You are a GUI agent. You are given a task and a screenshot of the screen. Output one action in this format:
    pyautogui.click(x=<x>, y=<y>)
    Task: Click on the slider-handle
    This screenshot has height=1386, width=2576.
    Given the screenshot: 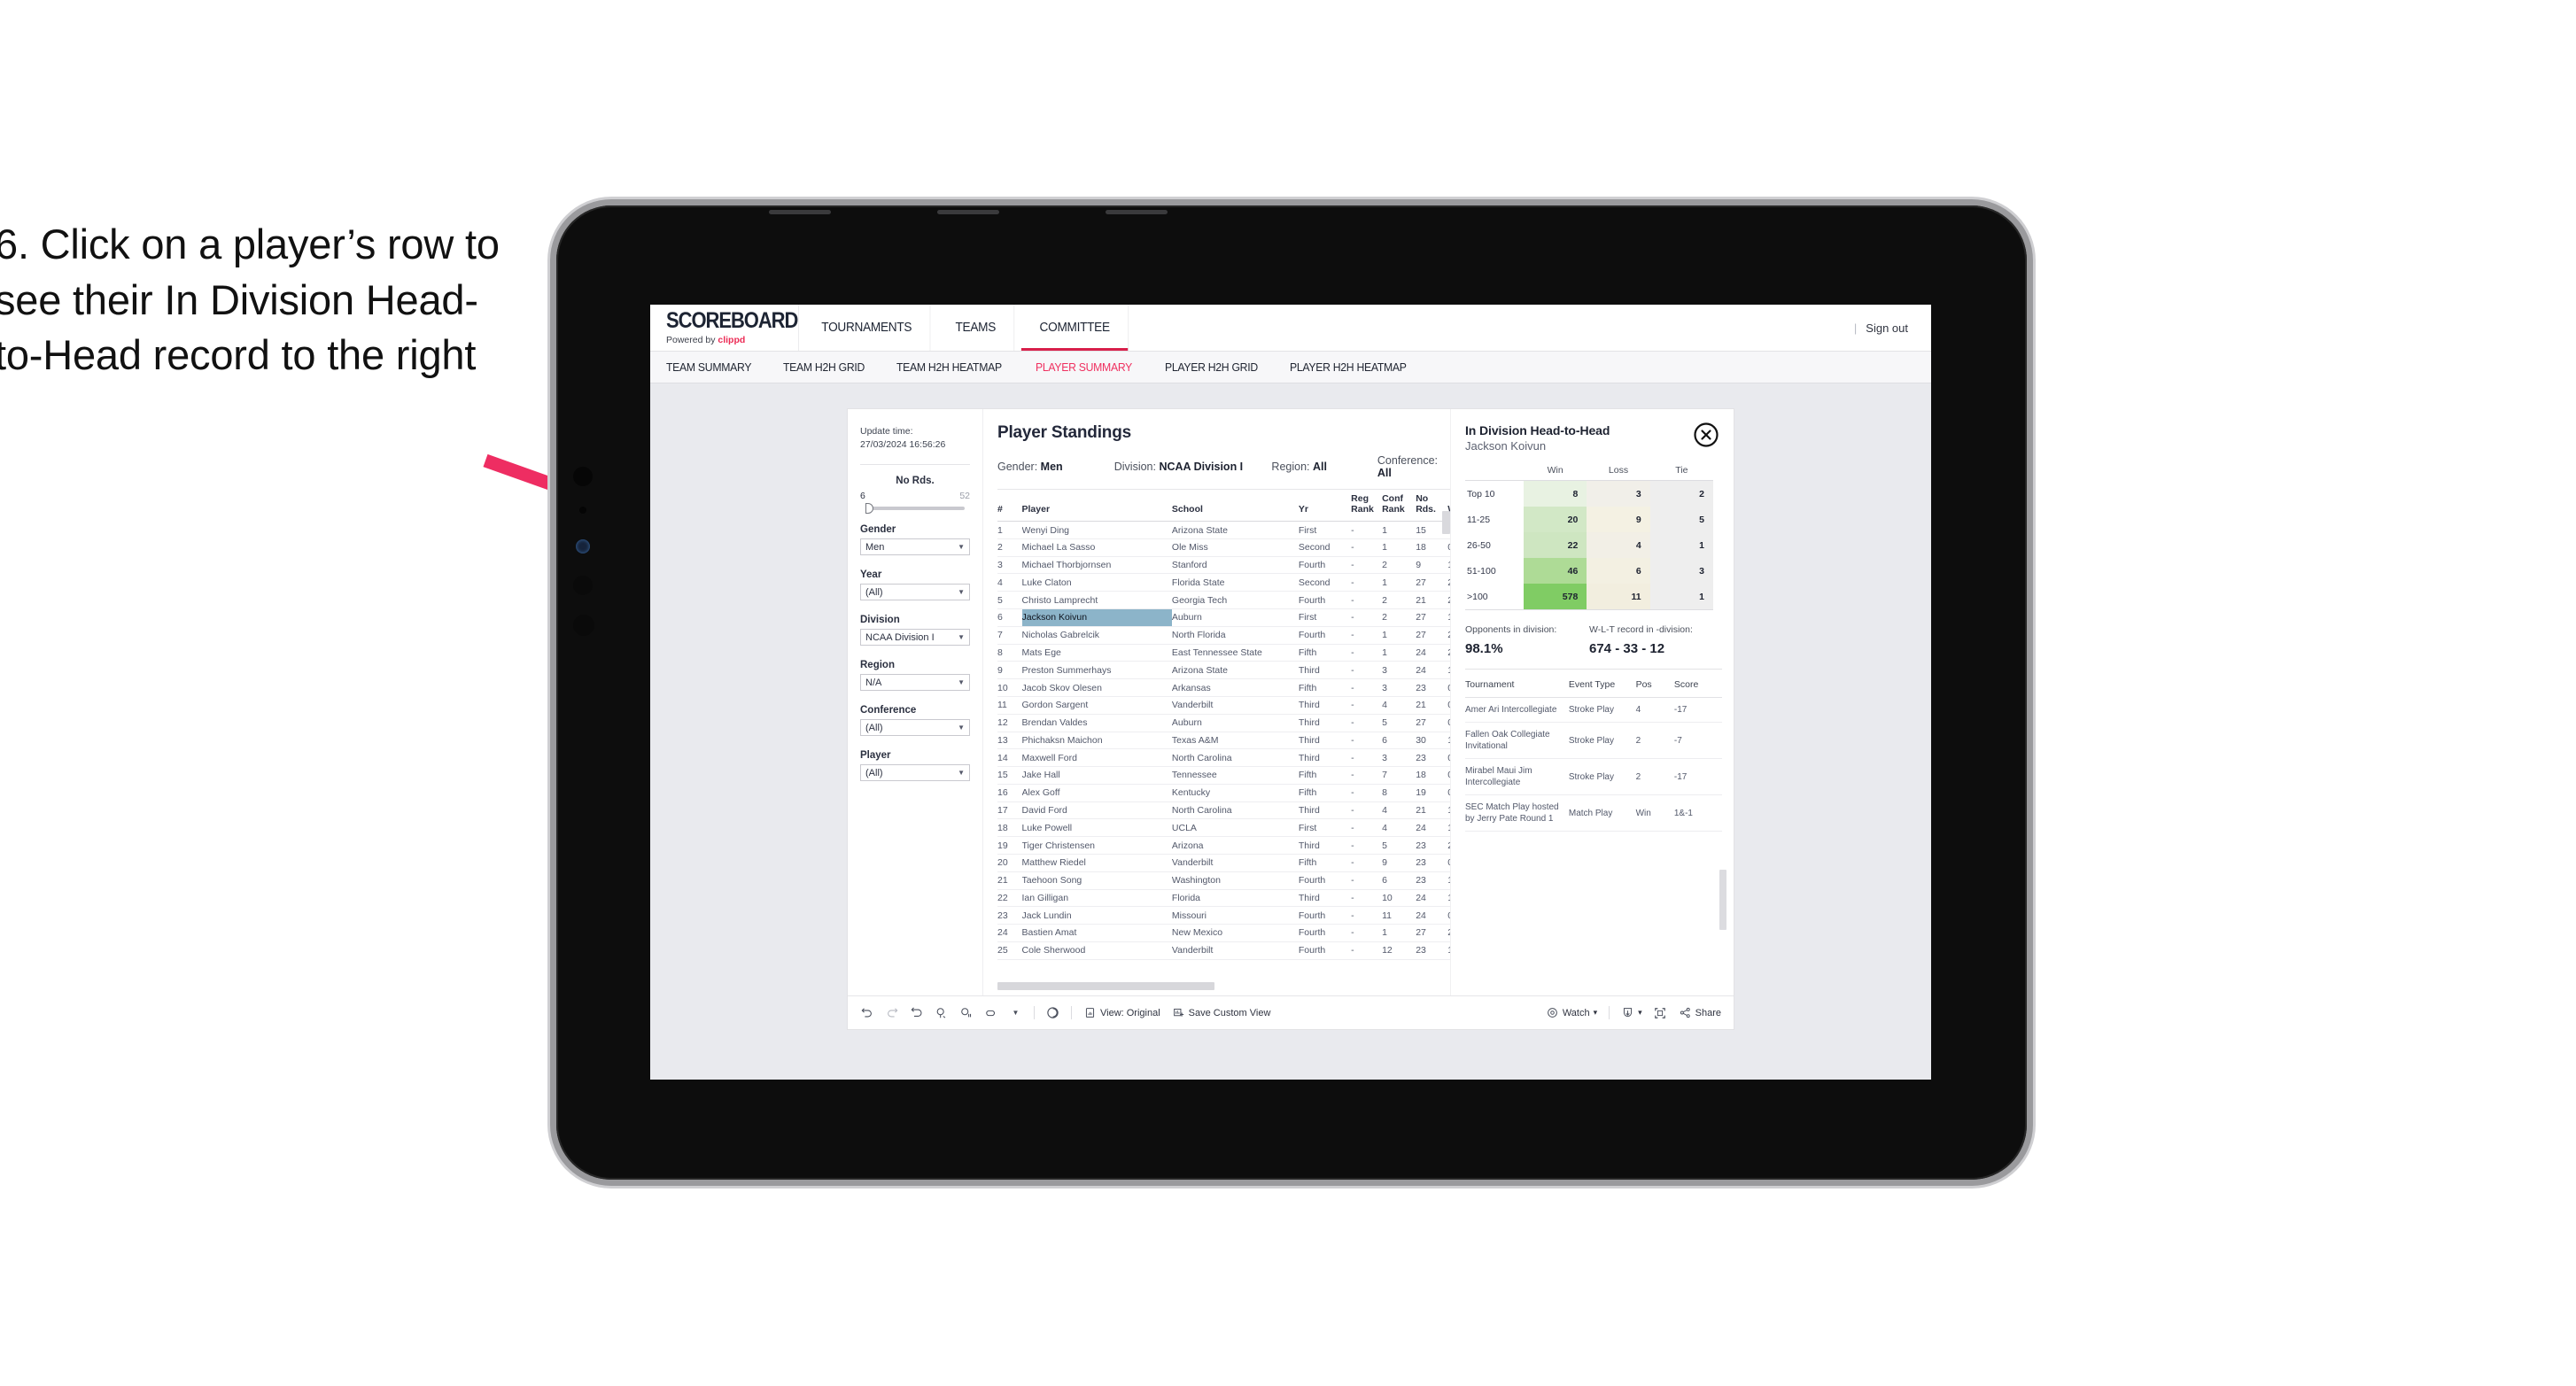 What is the action you would take?
    pyautogui.click(x=869, y=509)
    